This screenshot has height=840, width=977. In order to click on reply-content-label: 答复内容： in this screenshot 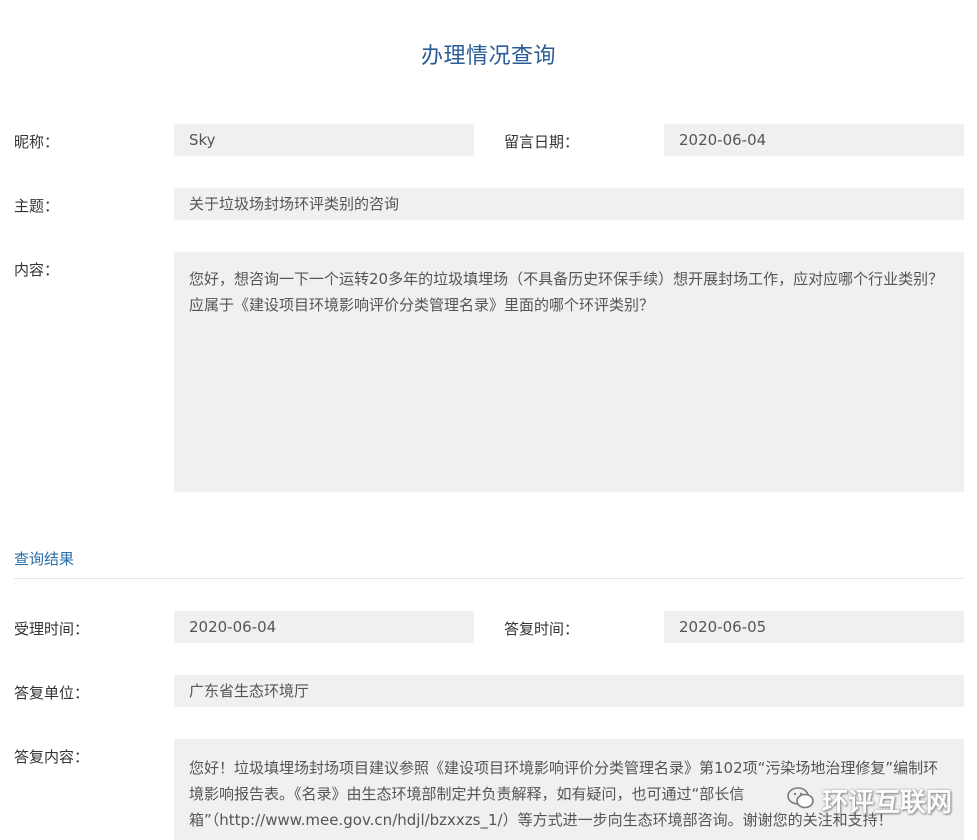, I will do `click(52, 757)`.